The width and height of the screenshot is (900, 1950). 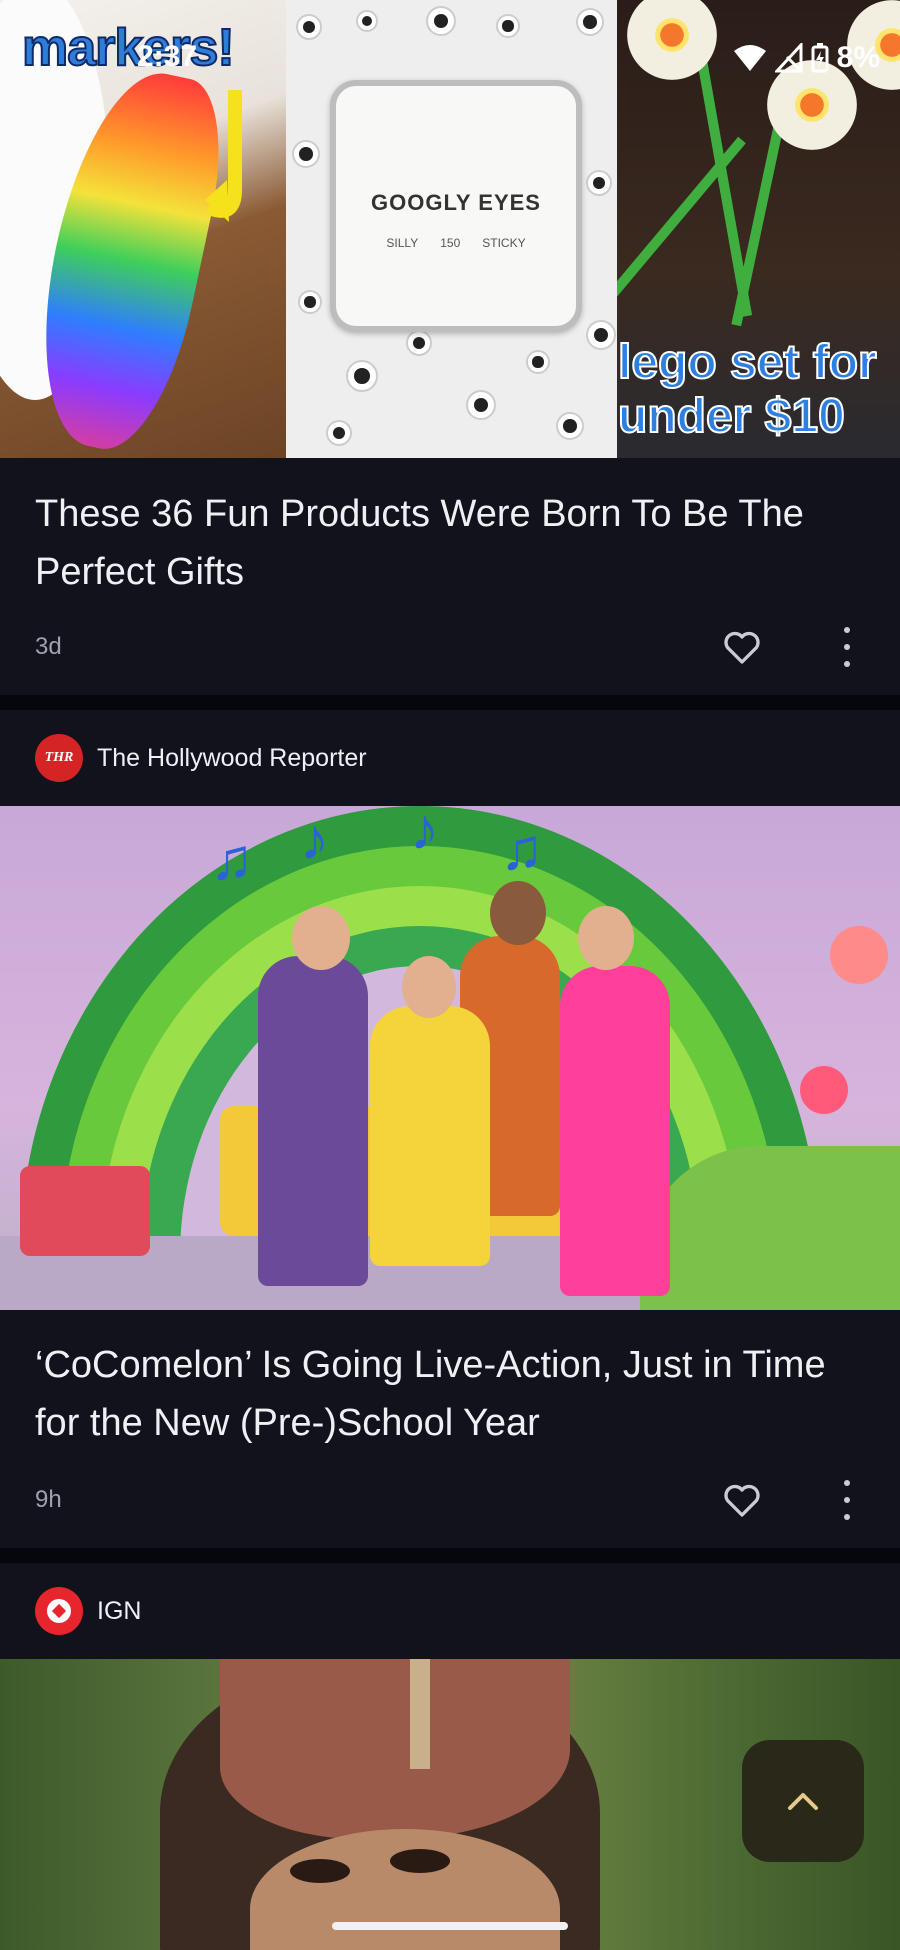 I want to click on package-count: 150, so click(x=450, y=243).